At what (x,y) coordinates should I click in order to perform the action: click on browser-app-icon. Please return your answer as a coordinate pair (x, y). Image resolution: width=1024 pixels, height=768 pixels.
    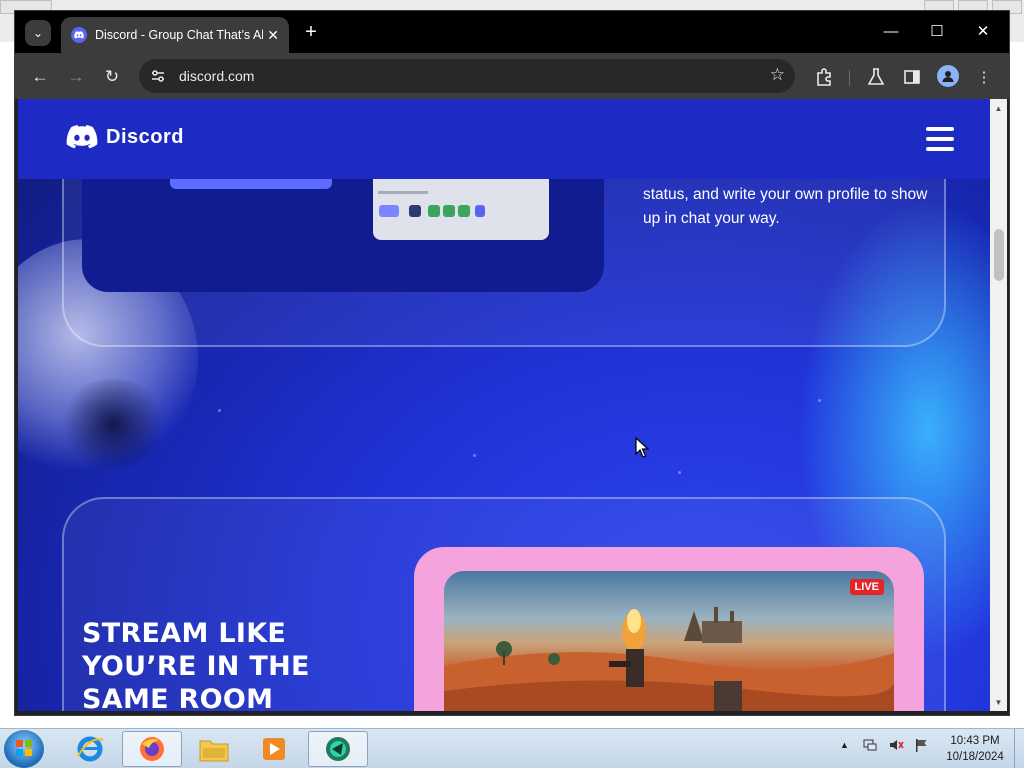
    Looking at the image, I should click on (338, 749).